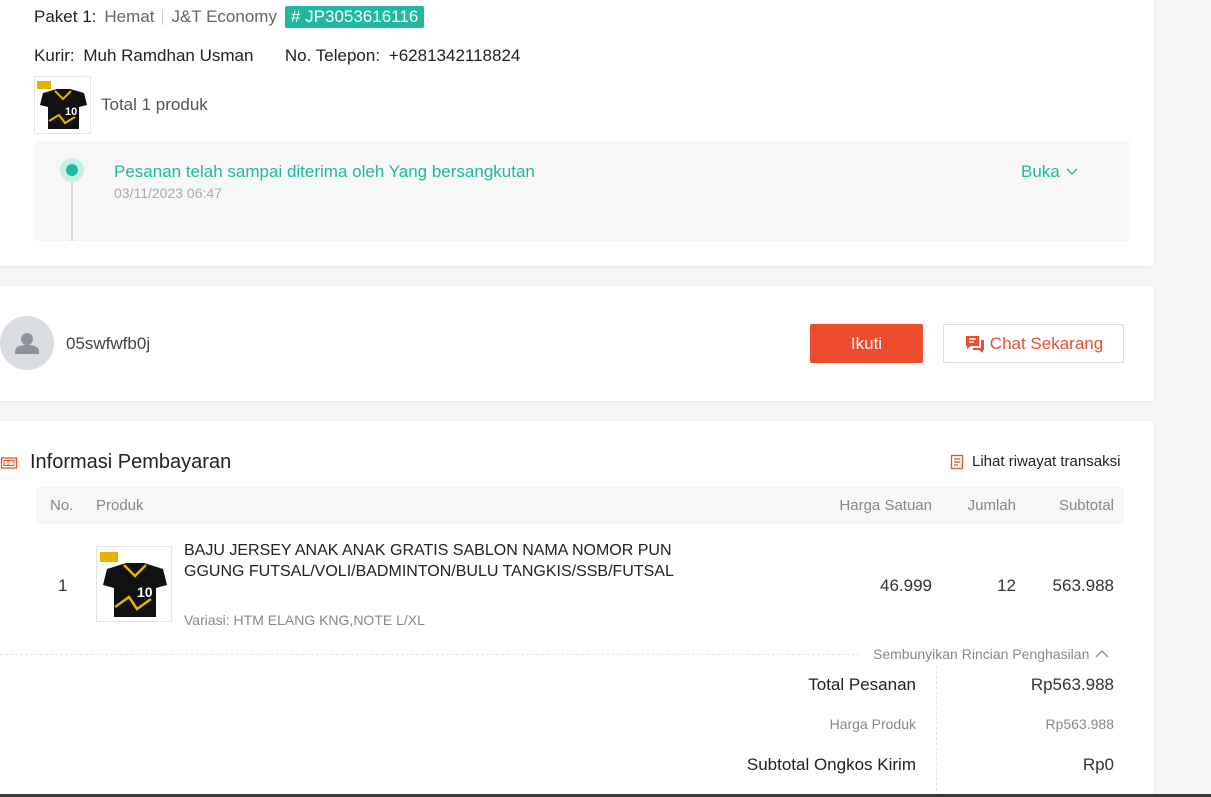 The width and height of the screenshot is (1211, 797). What do you see at coordinates (62, 105) in the screenshot?
I see `product-thumbnail: 10` at bounding box center [62, 105].